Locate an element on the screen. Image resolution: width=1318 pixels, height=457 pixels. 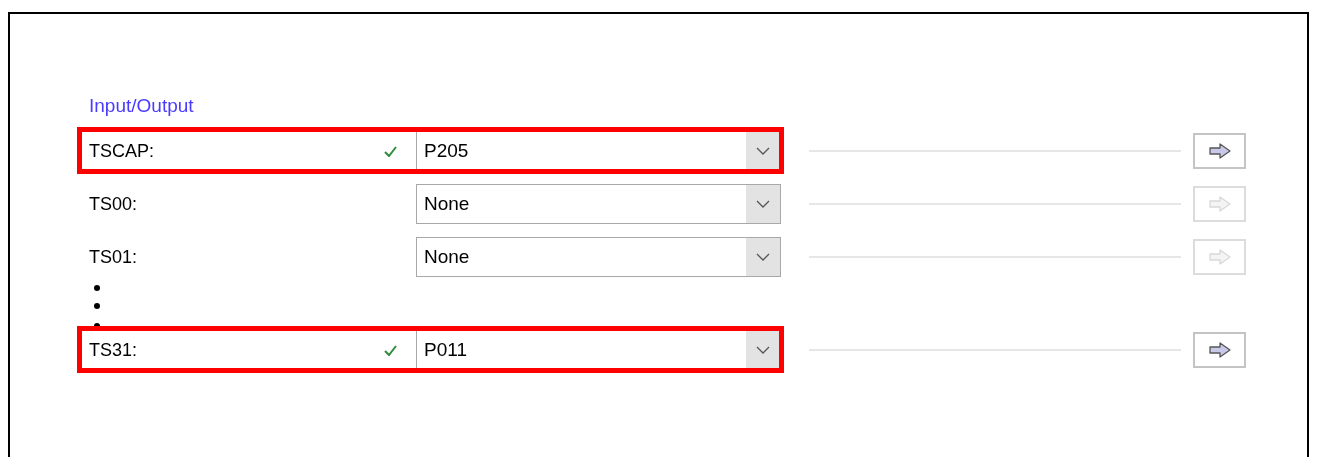
field-label: TSCAP: is located at coordinates (121, 151).